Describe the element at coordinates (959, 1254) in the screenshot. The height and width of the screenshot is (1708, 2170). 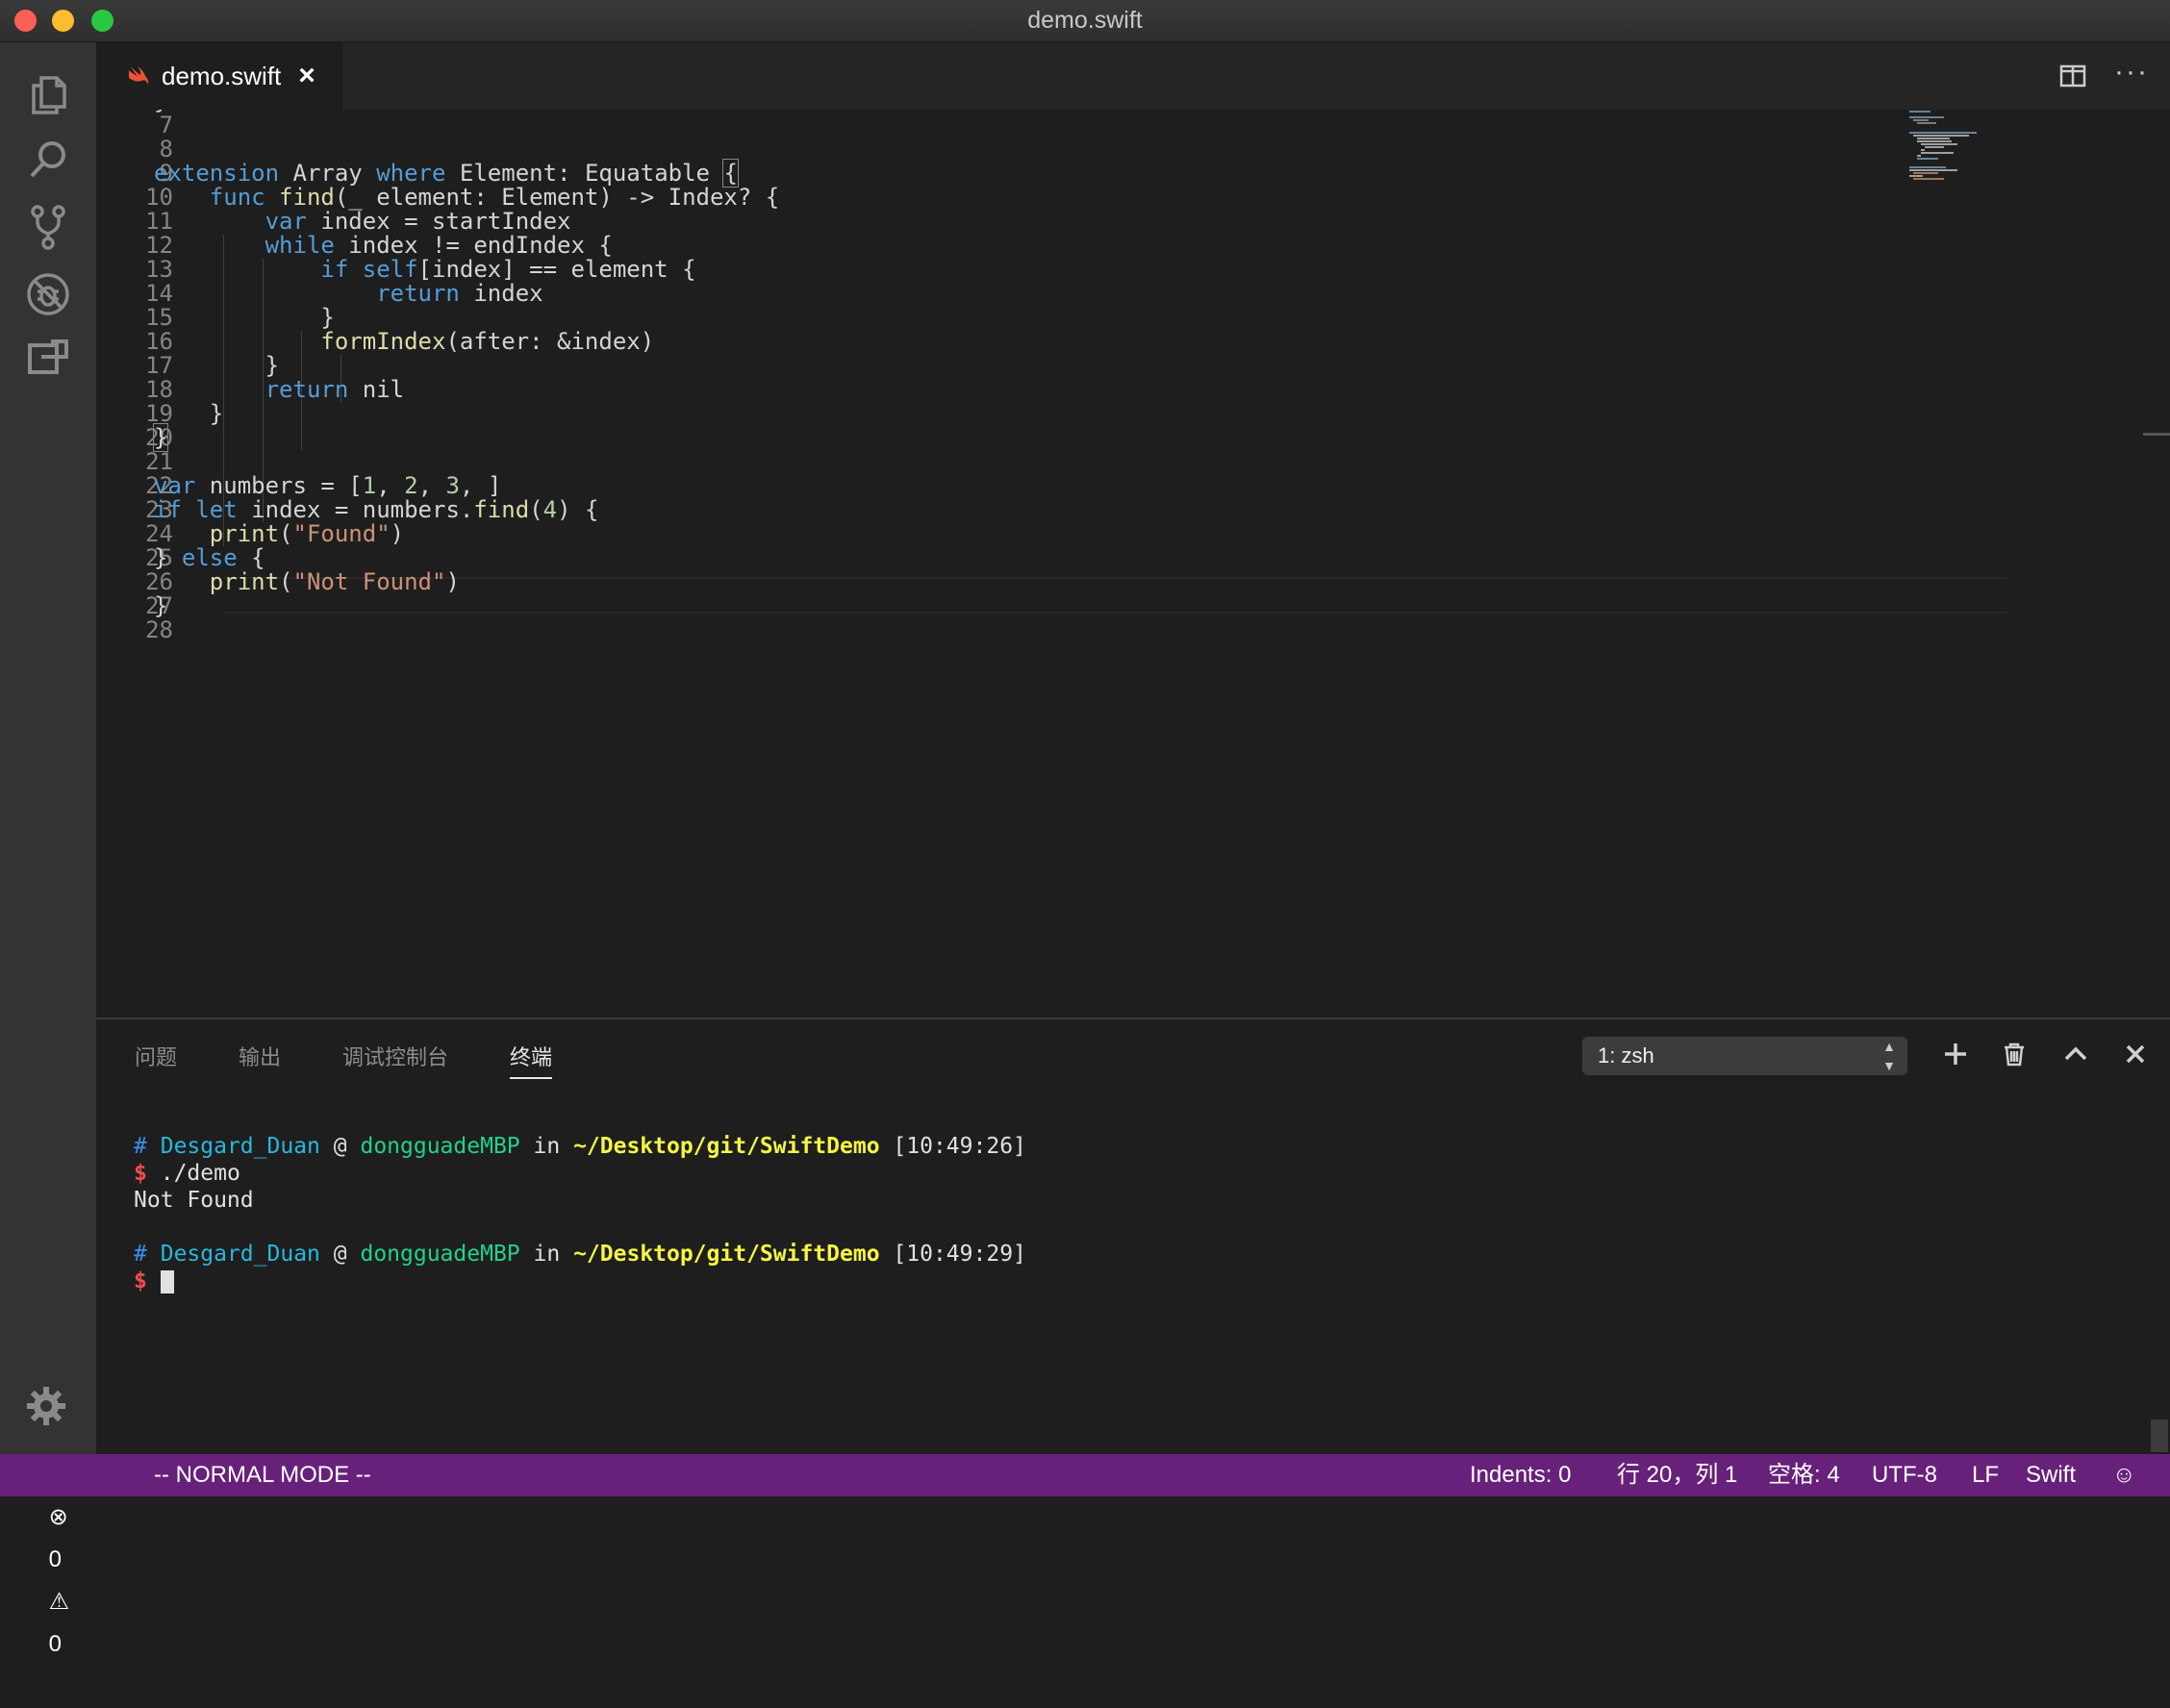
I see `prompt-time: [10:49:29]` at that location.